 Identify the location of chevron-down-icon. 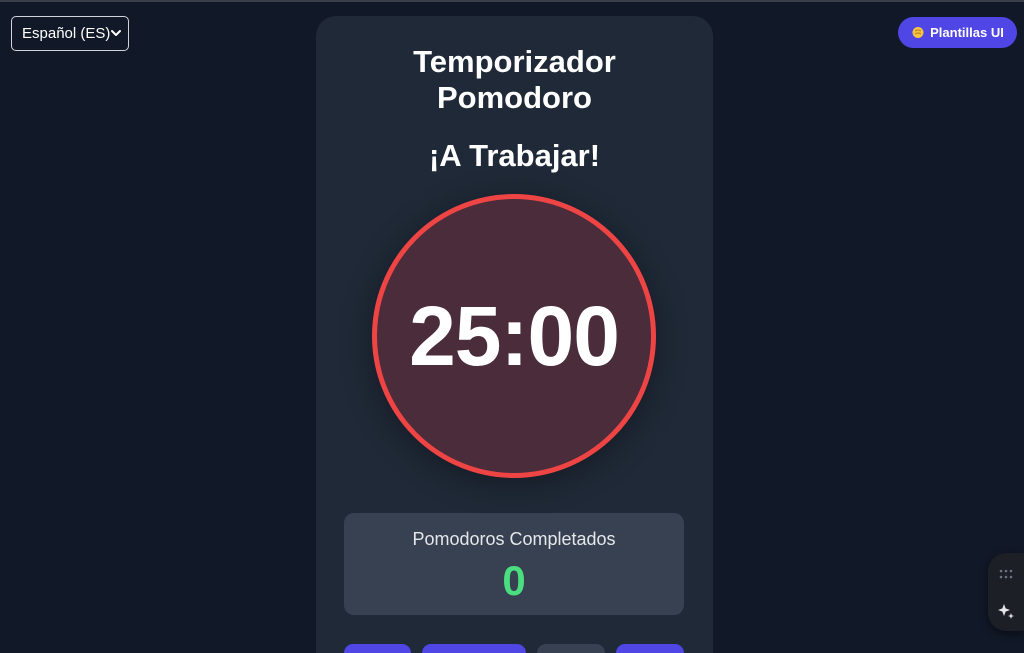
(116, 33).